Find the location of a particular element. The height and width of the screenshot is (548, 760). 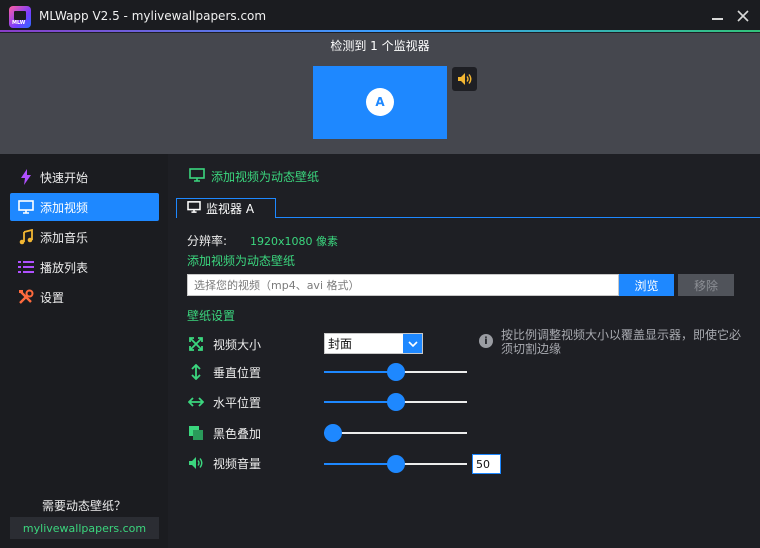

layers-icon is located at coordinates (196, 433).